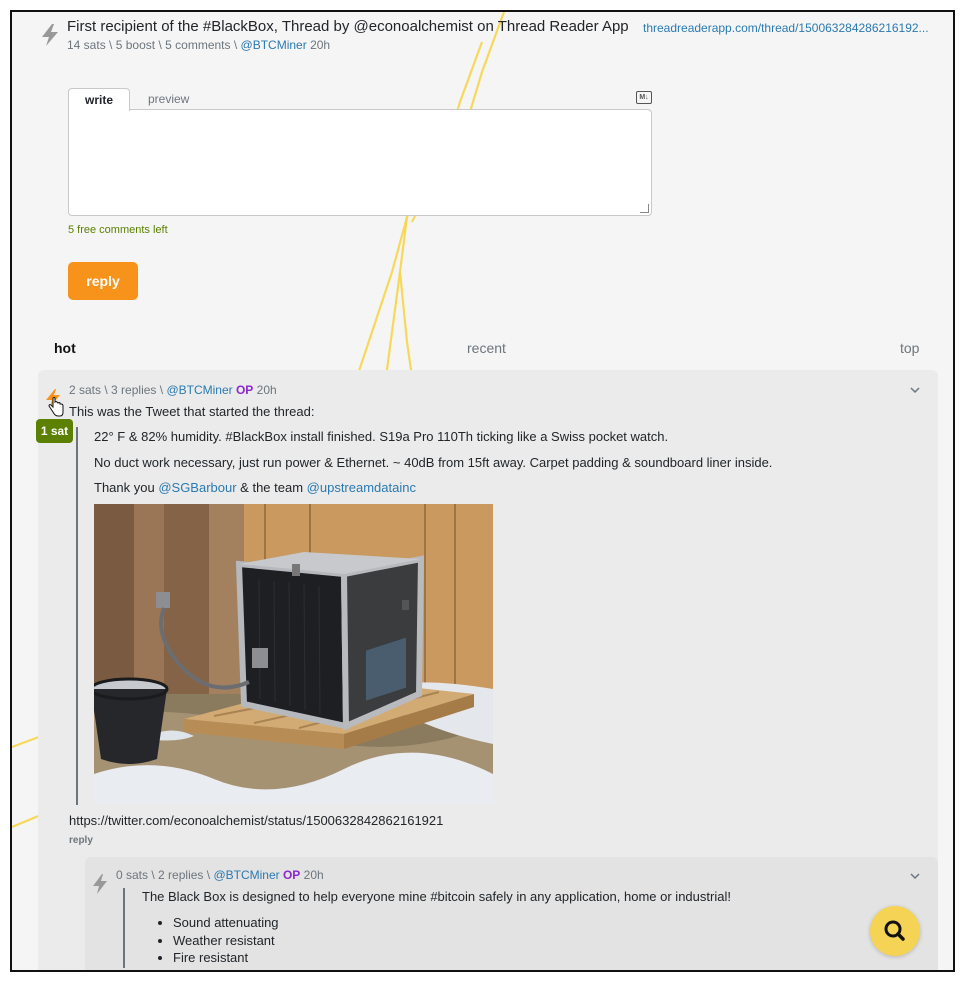 The image size is (967, 985). What do you see at coordinates (271, 487) in the screenshot?
I see `quote-text: & the team` at bounding box center [271, 487].